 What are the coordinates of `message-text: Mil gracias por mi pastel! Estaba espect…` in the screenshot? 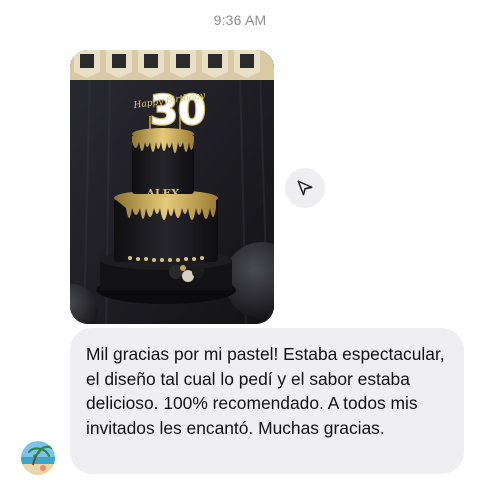 It's located at (265, 391).